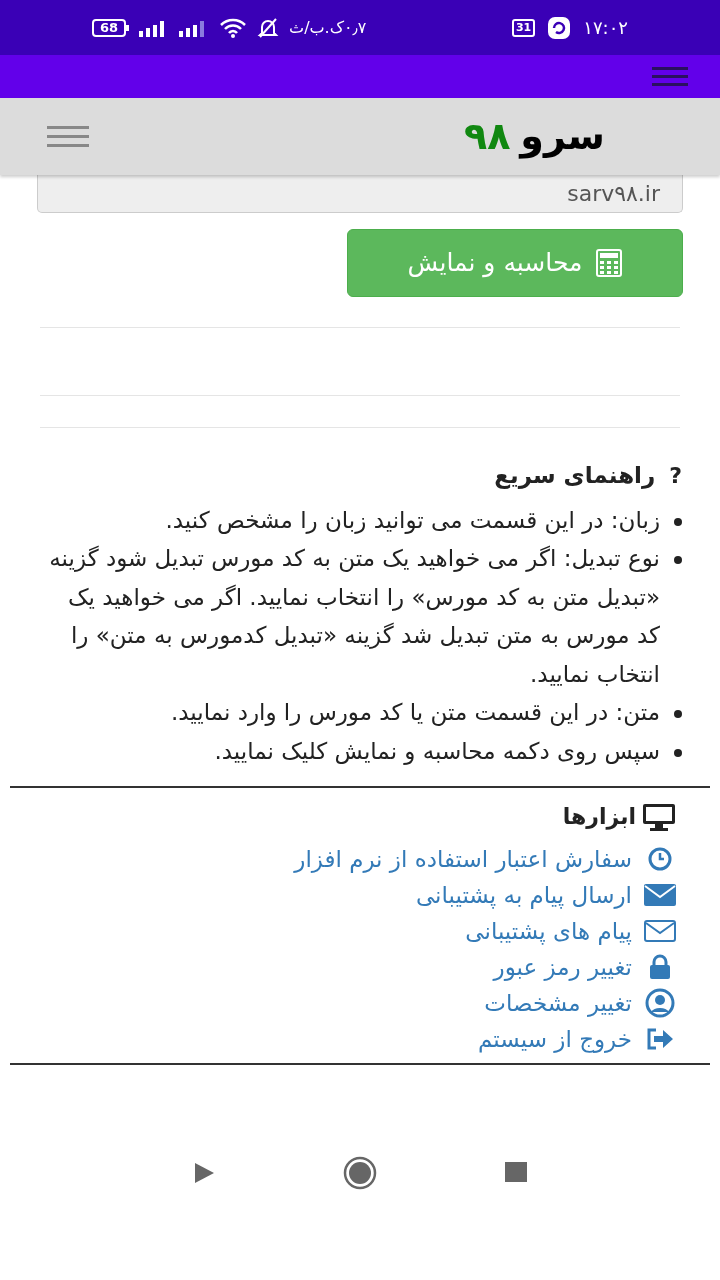 The width and height of the screenshot is (720, 1280). What do you see at coordinates (360, 193) in the screenshot?
I see `url-field: sarv۹۸.ir` at bounding box center [360, 193].